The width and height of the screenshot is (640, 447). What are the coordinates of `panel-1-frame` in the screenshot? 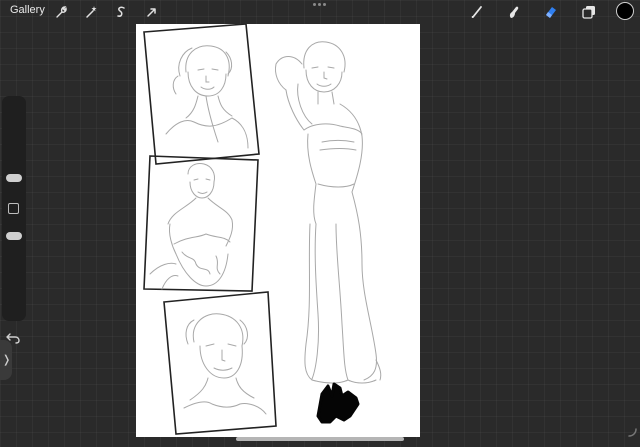 It's located at (201, 94).